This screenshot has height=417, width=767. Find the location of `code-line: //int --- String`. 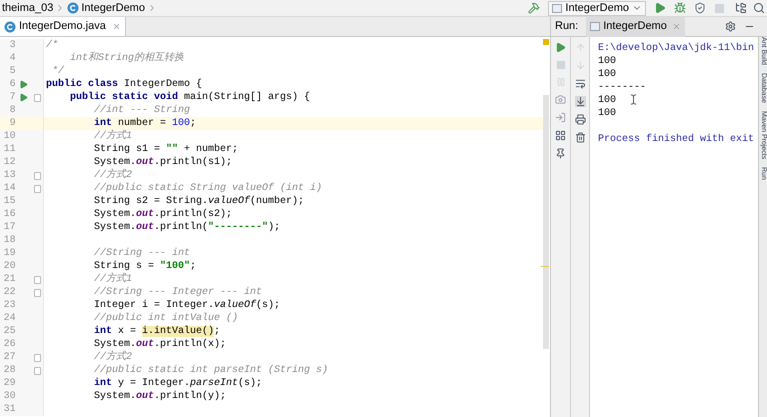

code-line: //int --- String is located at coordinates (141, 110).